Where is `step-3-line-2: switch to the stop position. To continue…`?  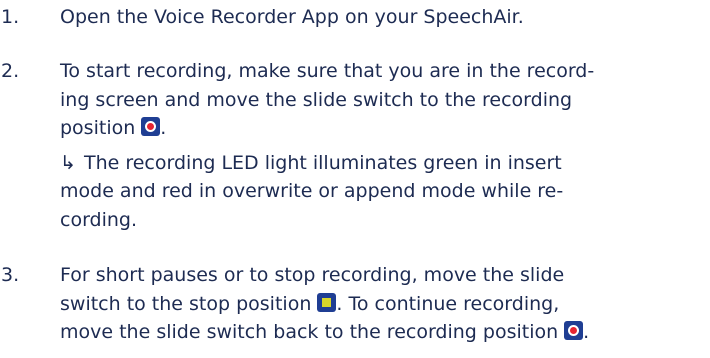
step-3-line-2: switch to the stop position. To continue… is located at coordinates (310, 303).